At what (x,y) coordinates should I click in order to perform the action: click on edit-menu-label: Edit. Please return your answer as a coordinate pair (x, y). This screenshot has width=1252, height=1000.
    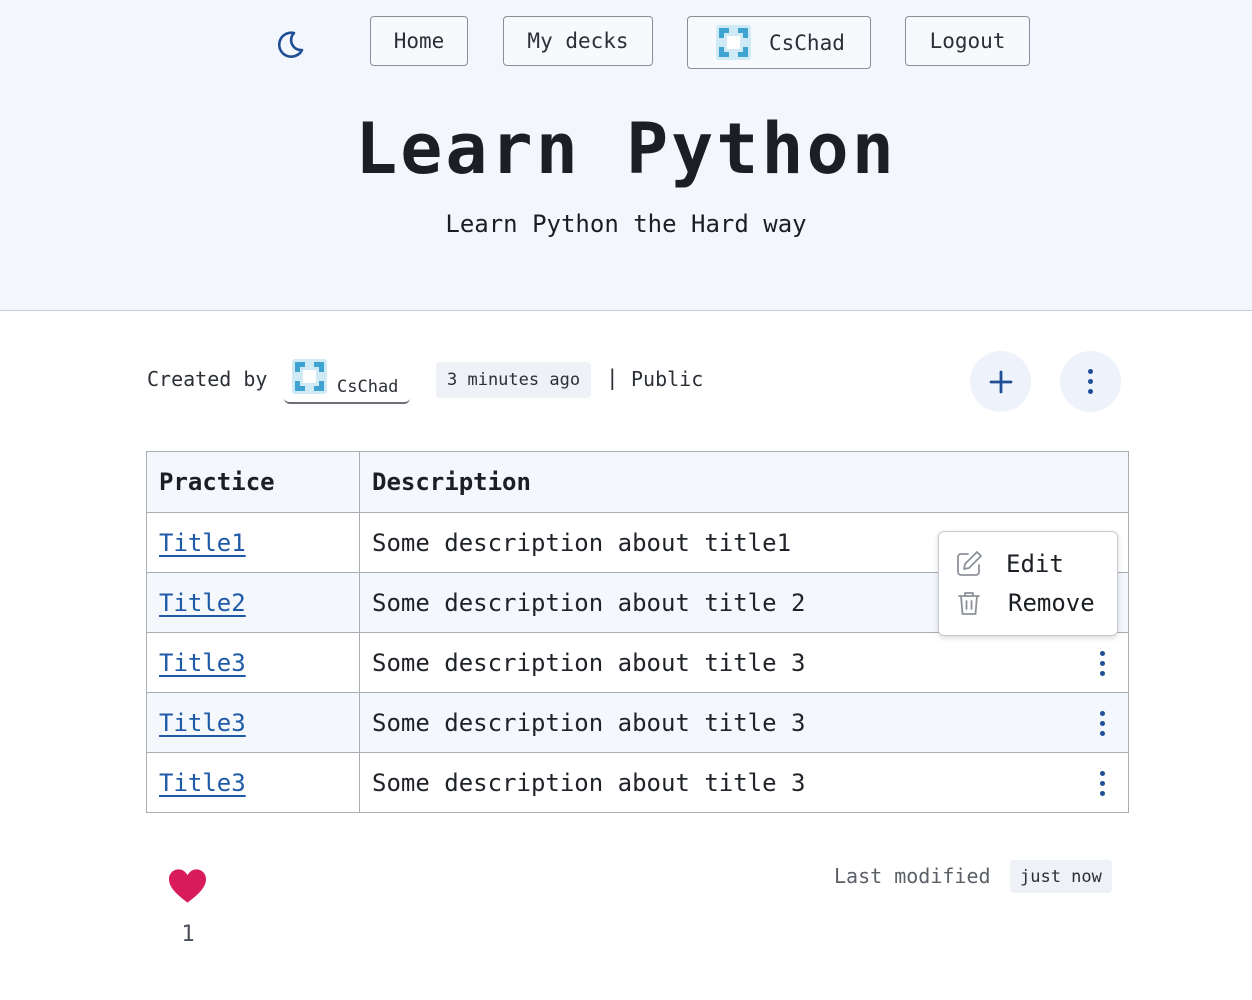
    Looking at the image, I should click on (1035, 564).